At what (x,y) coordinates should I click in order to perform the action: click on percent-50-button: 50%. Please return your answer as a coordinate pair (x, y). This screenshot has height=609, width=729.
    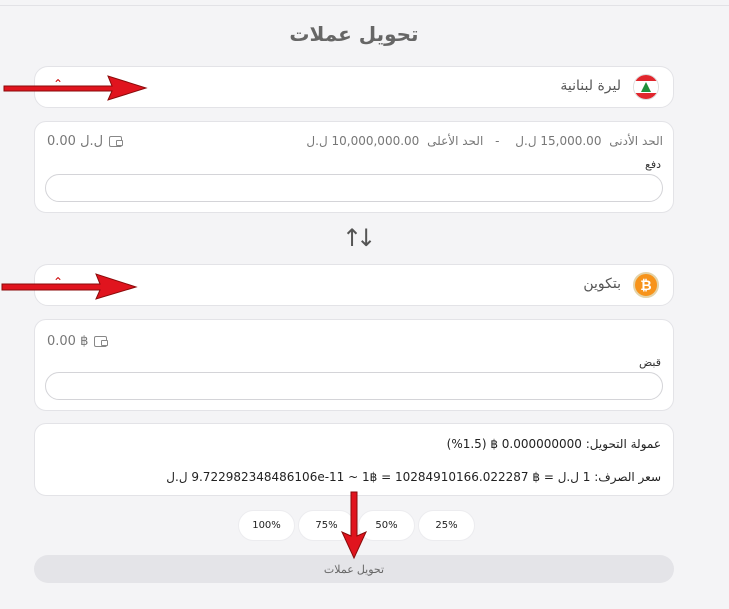
    Looking at the image, I should click on (386, 525).